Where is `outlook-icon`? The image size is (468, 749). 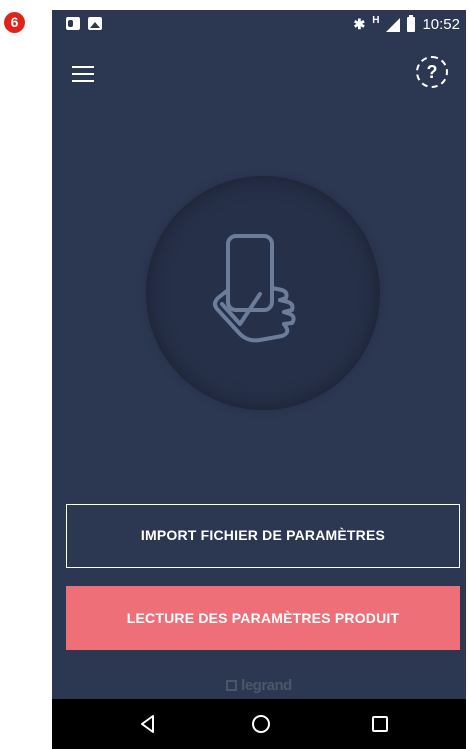
outlook-icon is located at coordinates (73, 23).